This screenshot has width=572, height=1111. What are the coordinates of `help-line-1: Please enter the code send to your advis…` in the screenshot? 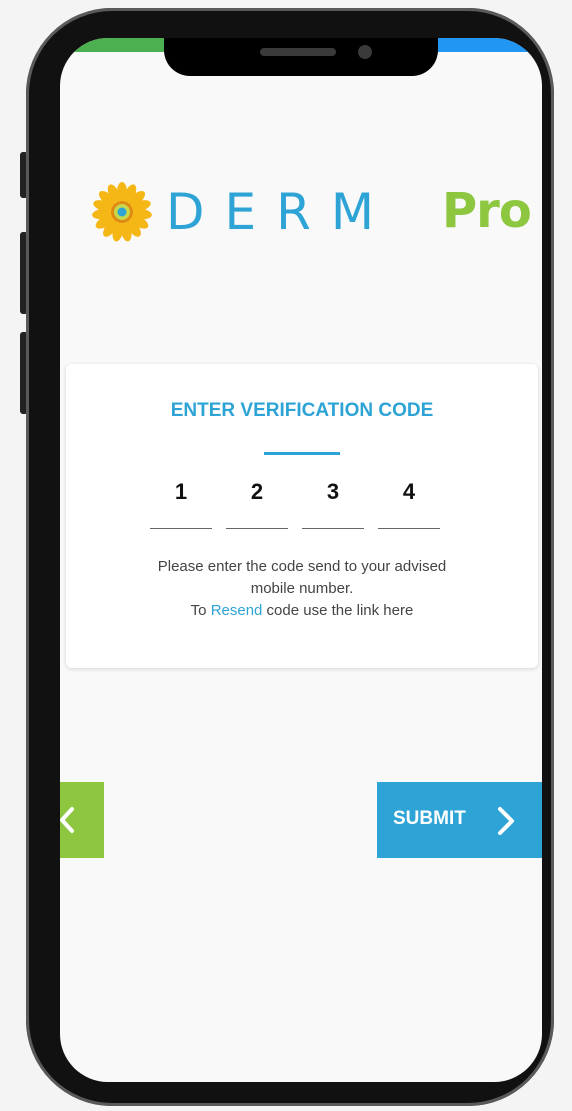 It's located at (302, 566).